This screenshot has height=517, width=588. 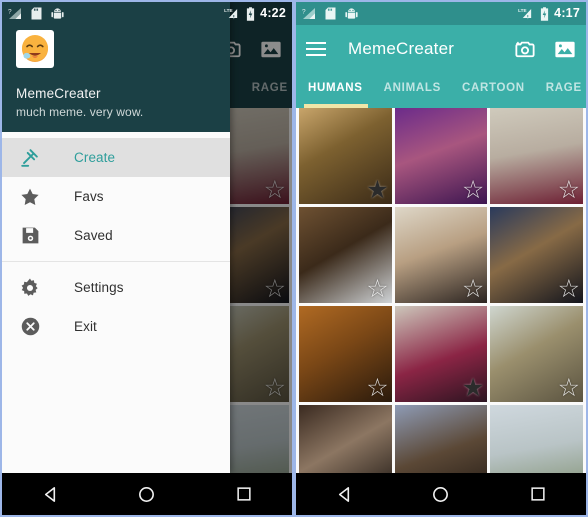 What do you see at coordinates (89, 196) in the screenshot?
I see `drawer-item-label: Favs` at bounding box center [89, 196].